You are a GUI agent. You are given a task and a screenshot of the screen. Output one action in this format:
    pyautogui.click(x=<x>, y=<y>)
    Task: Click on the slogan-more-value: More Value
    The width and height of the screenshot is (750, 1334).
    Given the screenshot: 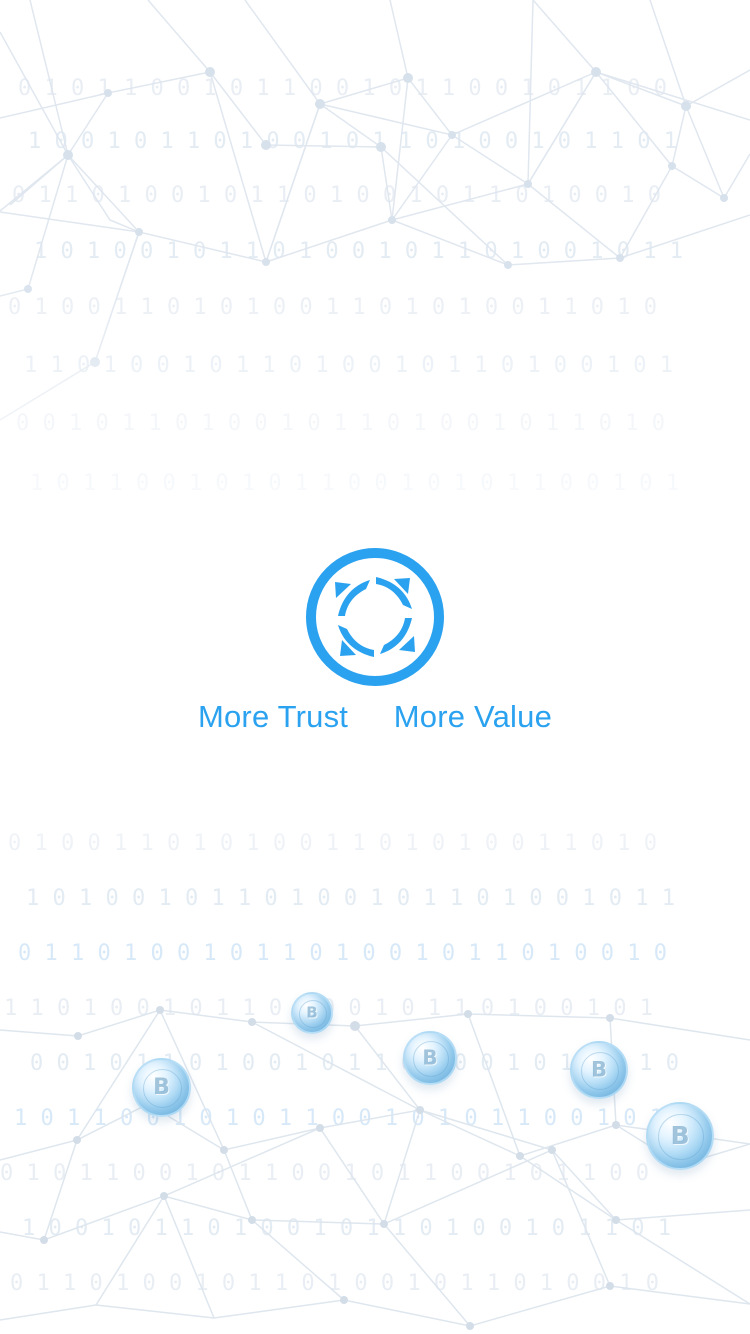 What is the action you would take?
    pyautogui.click(x=473, y=716)
    